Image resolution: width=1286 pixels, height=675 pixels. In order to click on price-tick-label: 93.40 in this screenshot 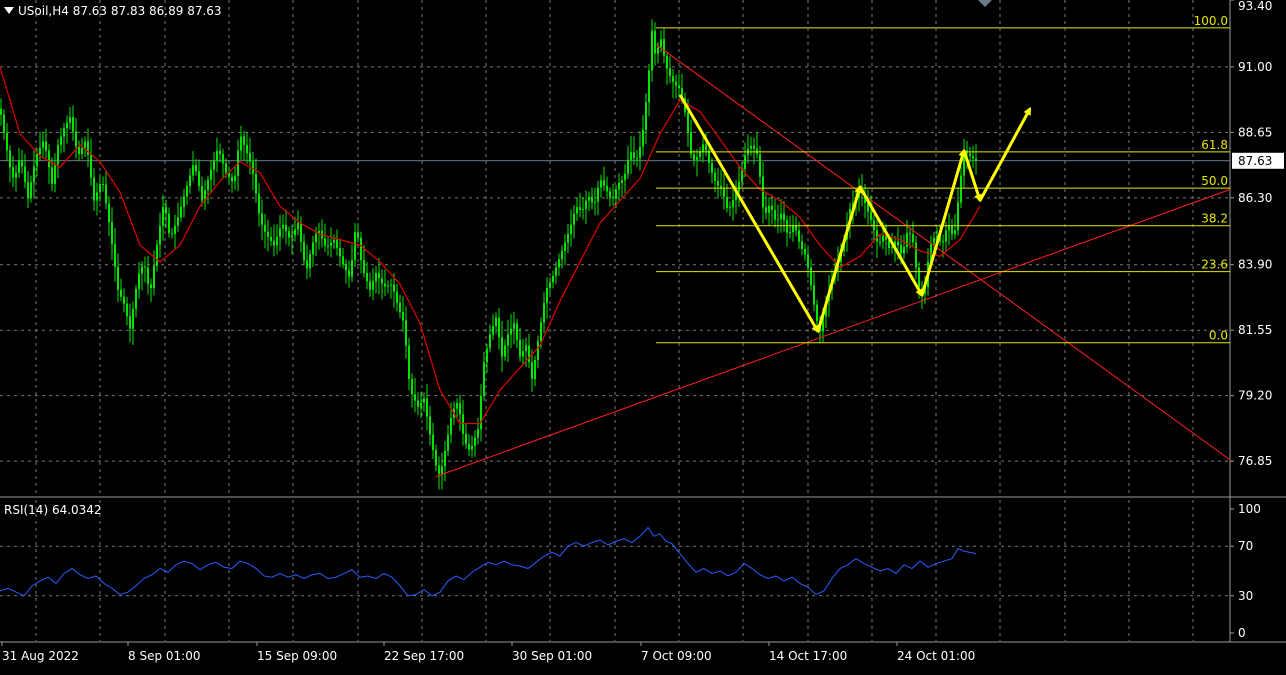, I will do `click(1255, 6)`.